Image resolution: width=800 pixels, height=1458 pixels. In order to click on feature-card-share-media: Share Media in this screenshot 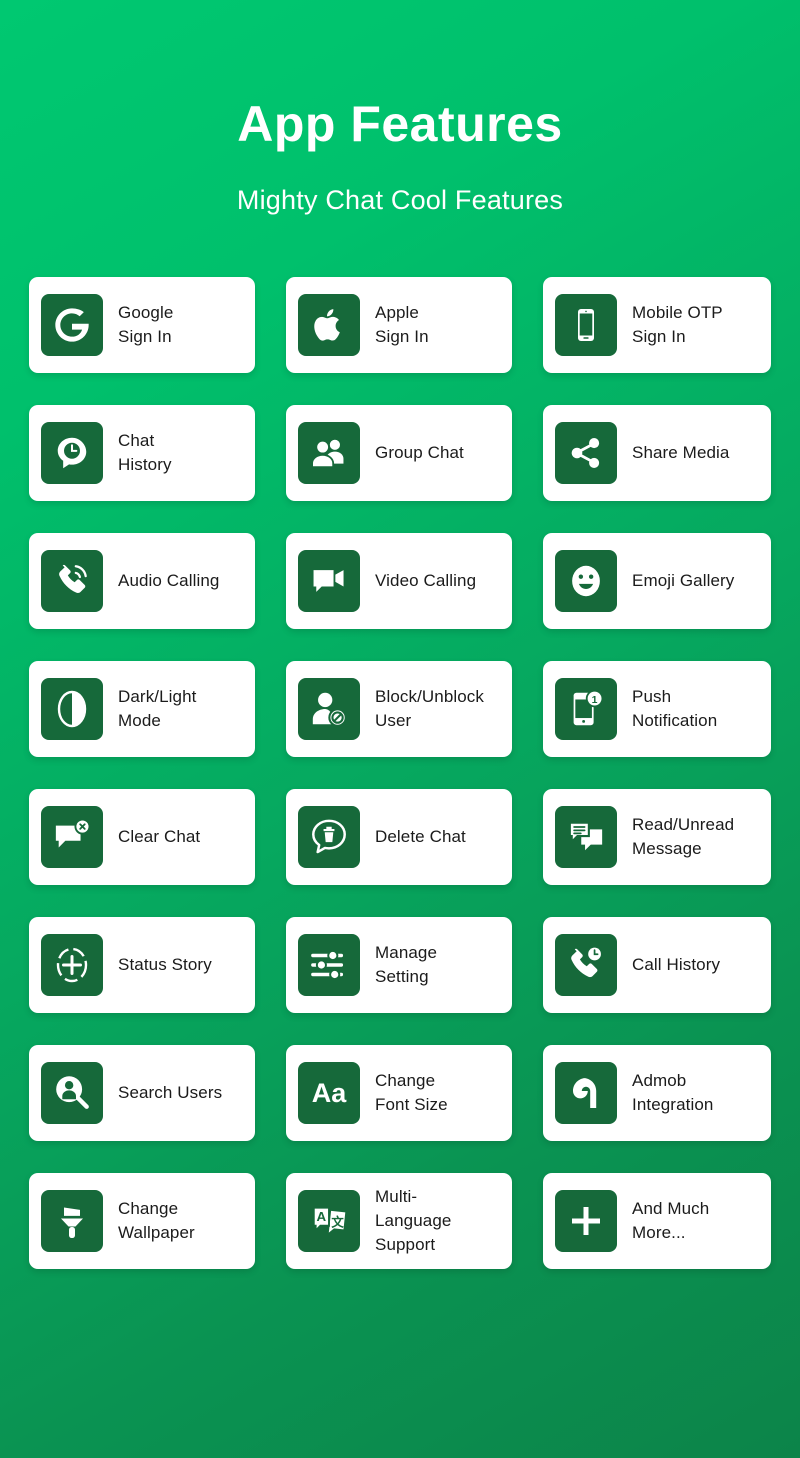, I will do `click(657, 453)`.